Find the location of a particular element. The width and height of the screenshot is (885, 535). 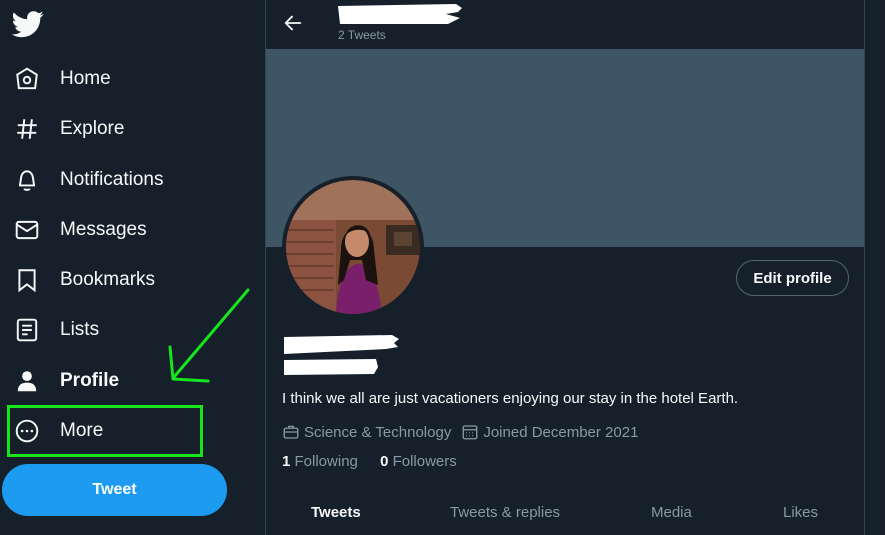

profile-avatar is located at coordinates (353, 247).